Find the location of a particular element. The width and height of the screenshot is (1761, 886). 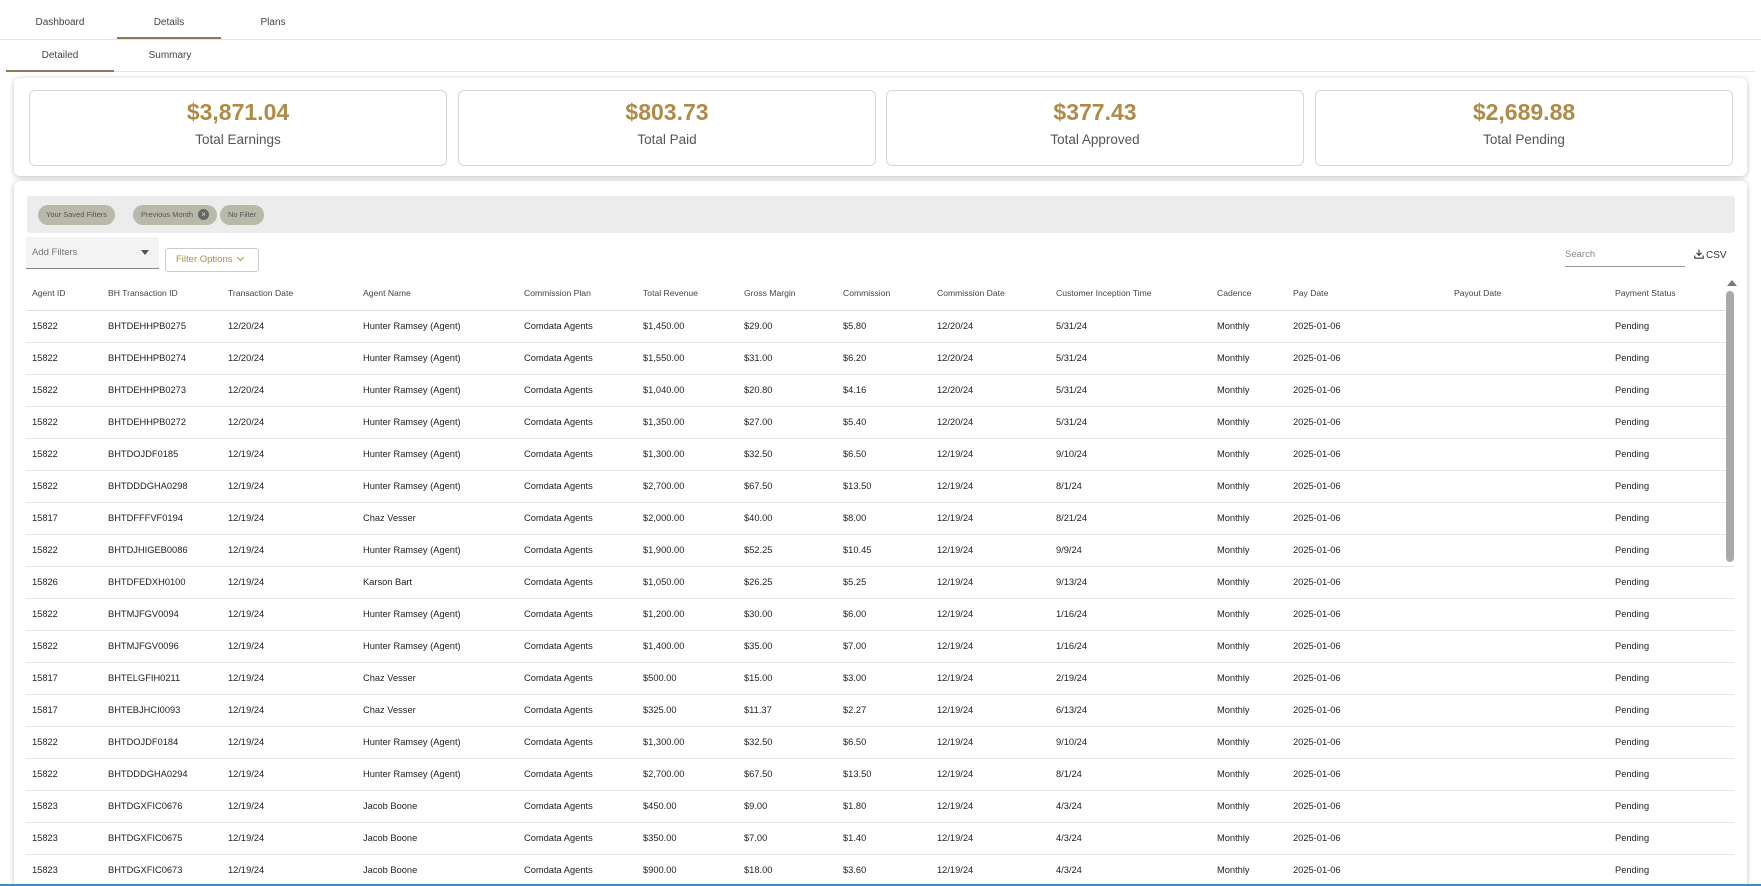

table-cell: 6/13/24 is located at coordinates (1130, 710).